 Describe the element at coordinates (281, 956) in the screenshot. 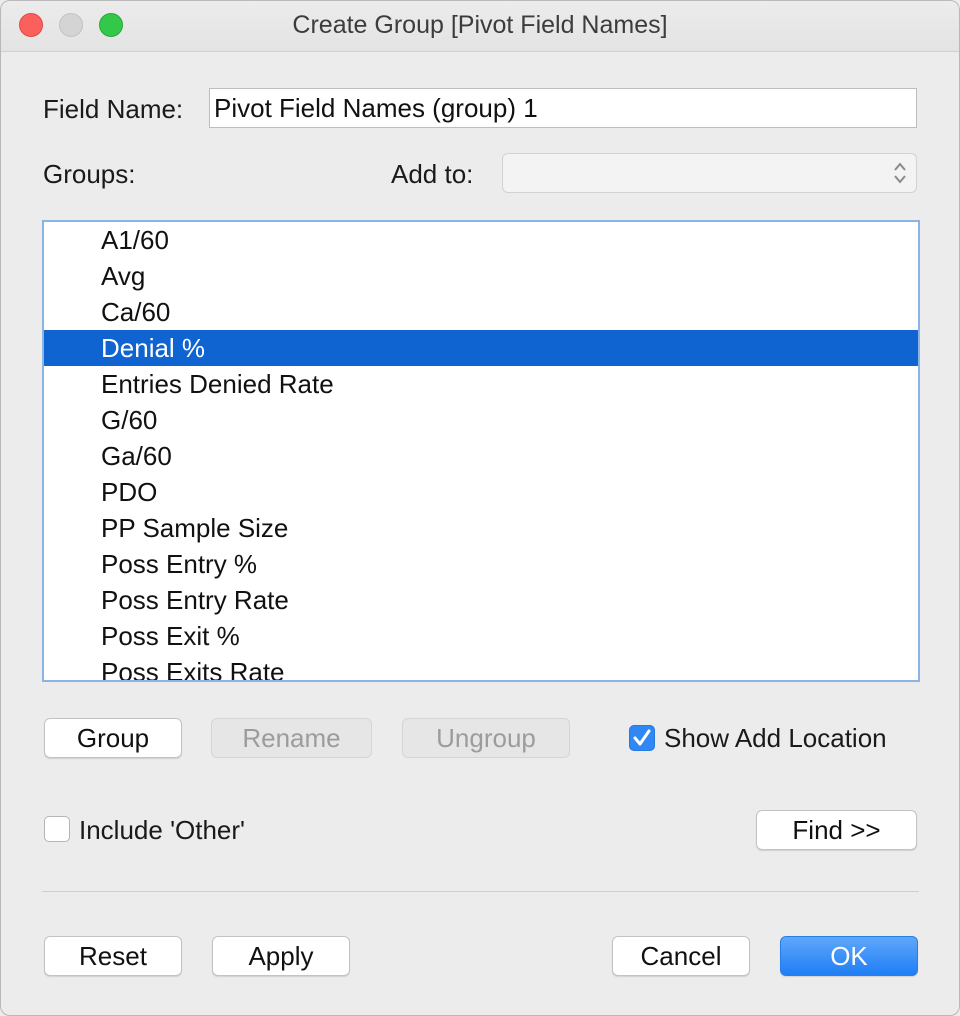

I see `apply-button: Apply` at that location.